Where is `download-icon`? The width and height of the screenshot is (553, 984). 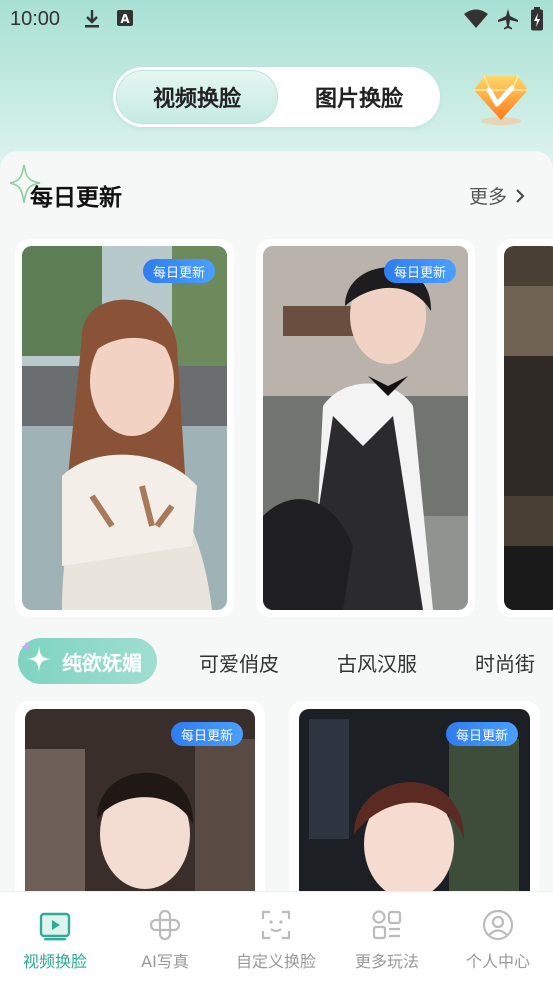 download-icon is located at coordinates (92, 19).